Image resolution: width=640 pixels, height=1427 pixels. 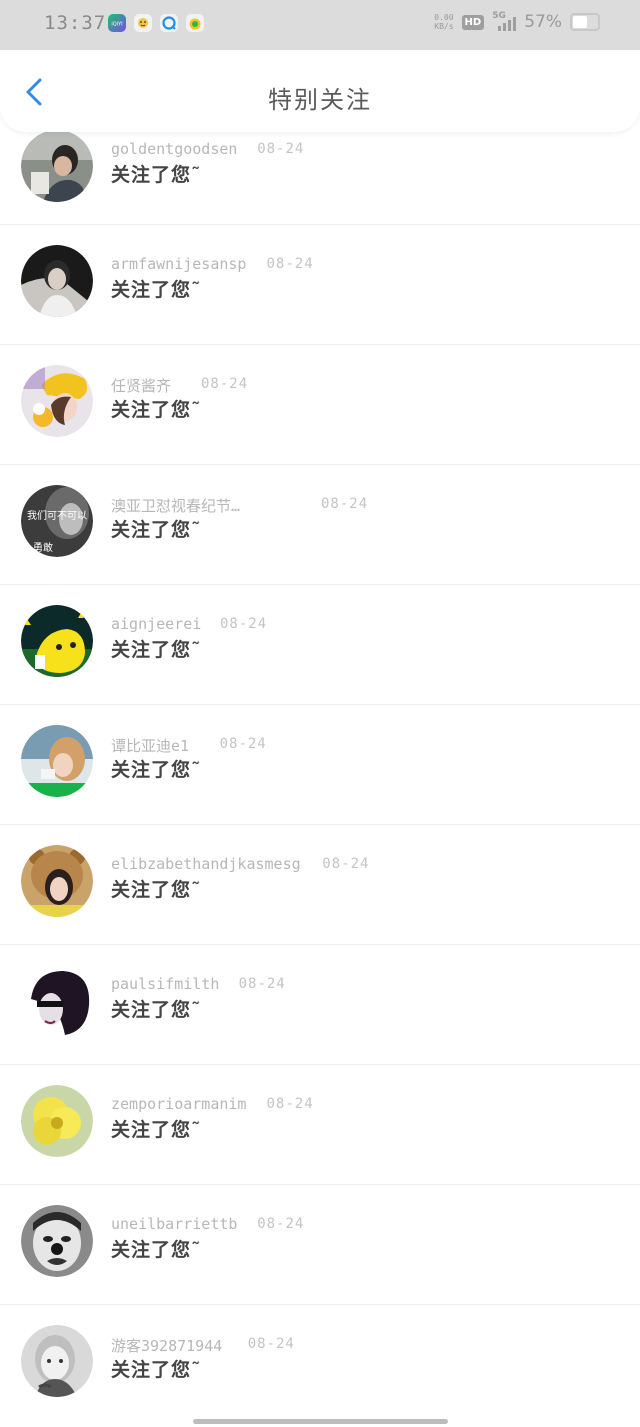 I want to click on page-title: 特别关注, so click(x=320, y=100).